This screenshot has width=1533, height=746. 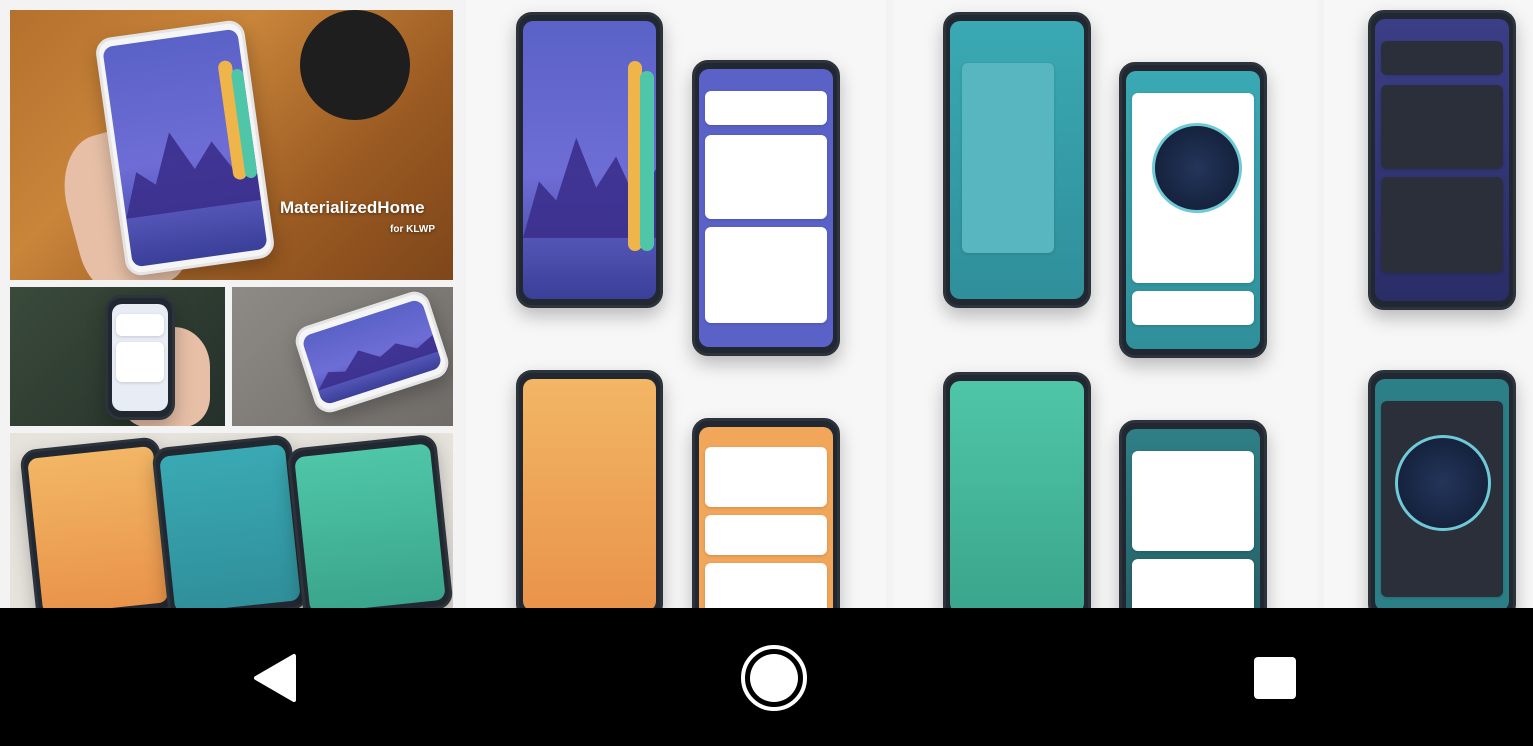 I want to click on home-button, so click(x=774, y=678).